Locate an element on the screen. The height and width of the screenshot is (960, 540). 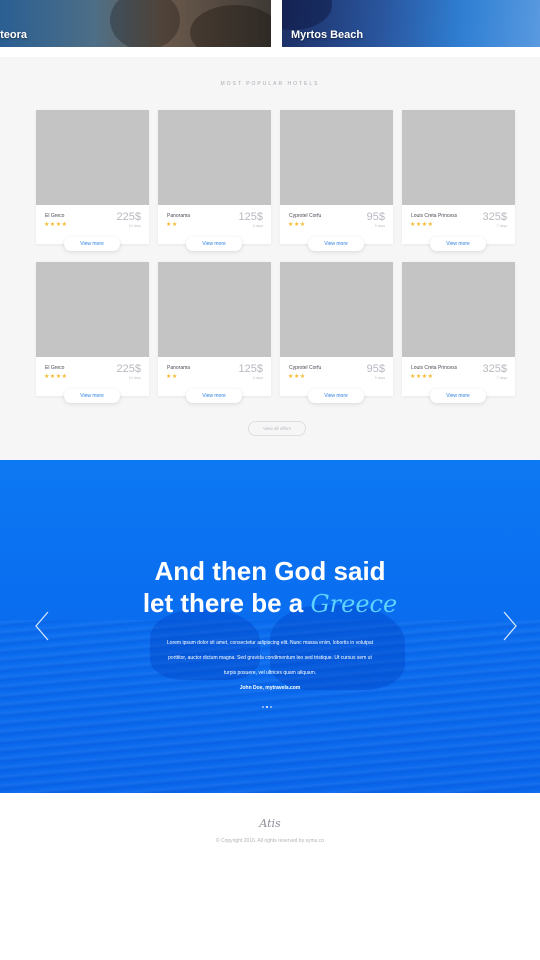
footer-logo: Atis is located at coordinates (270, 823).